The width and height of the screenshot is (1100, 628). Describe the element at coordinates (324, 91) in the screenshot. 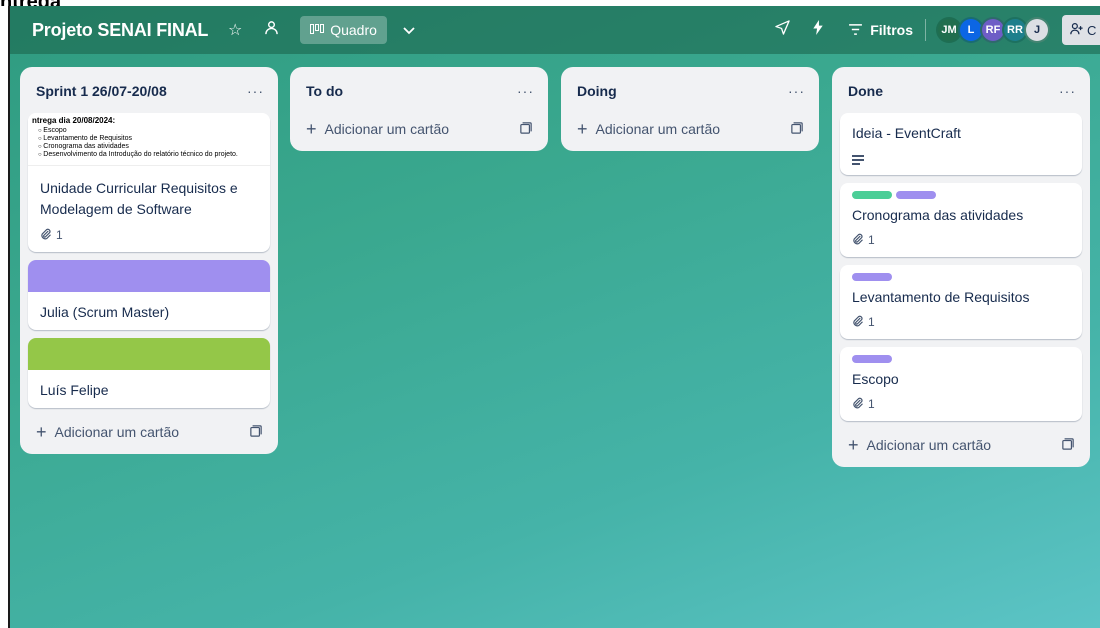

I see `list-title: To do` at that location.